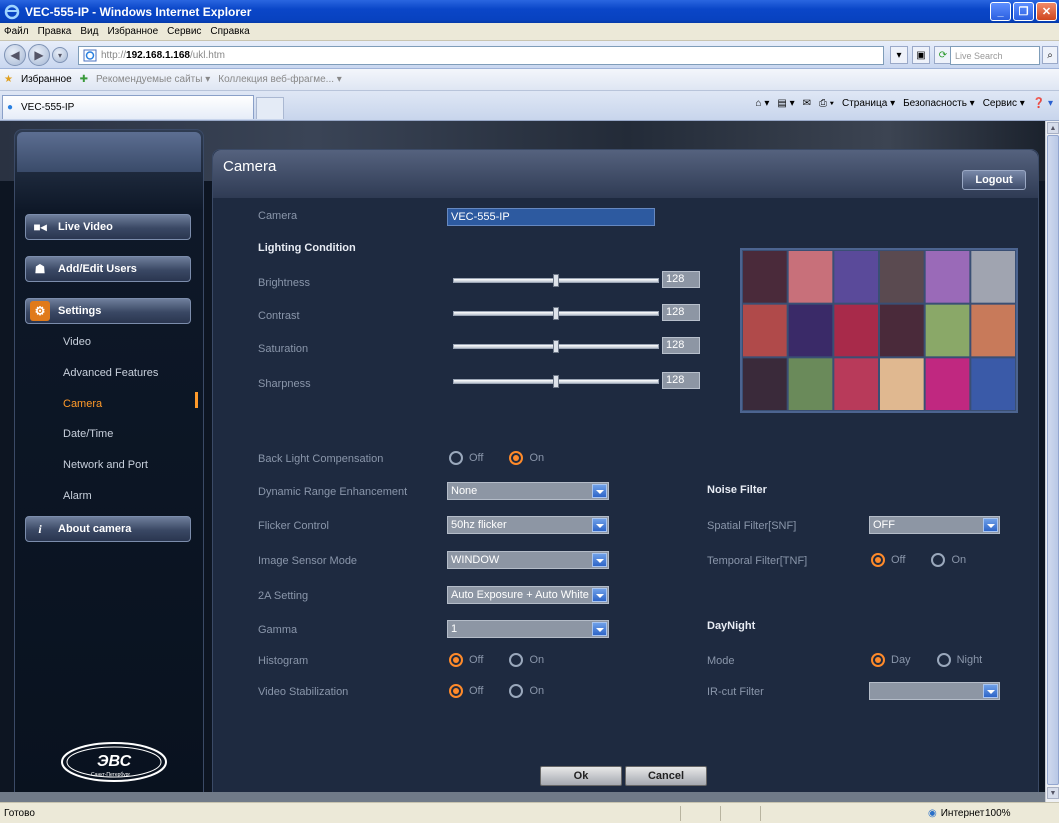  I want to click on home-icon: ⌂ ▾, so click(763, 103).